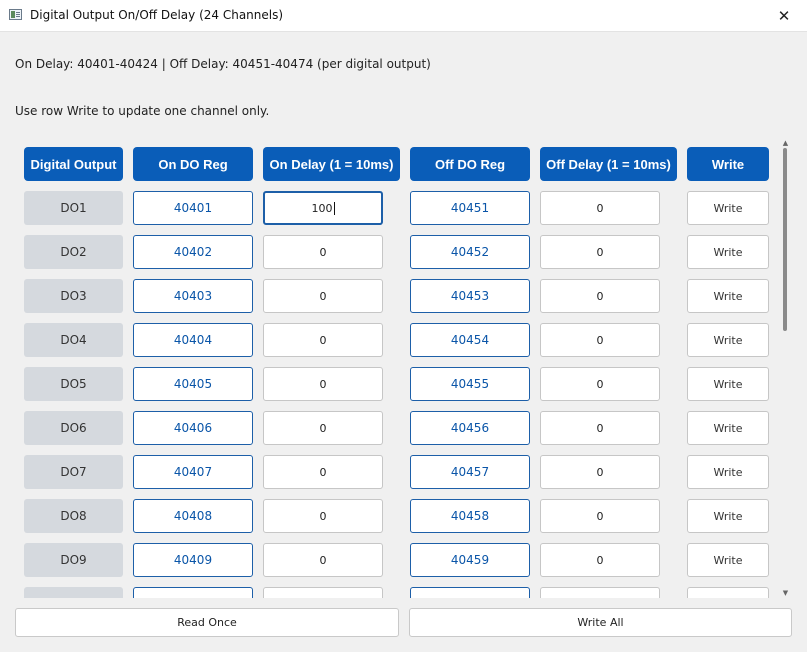 The height and width of the screenshot is (652, 807). Describe the element at coordinates (73, 208) in the screenshot. I see `do-label: DO1` at that location.